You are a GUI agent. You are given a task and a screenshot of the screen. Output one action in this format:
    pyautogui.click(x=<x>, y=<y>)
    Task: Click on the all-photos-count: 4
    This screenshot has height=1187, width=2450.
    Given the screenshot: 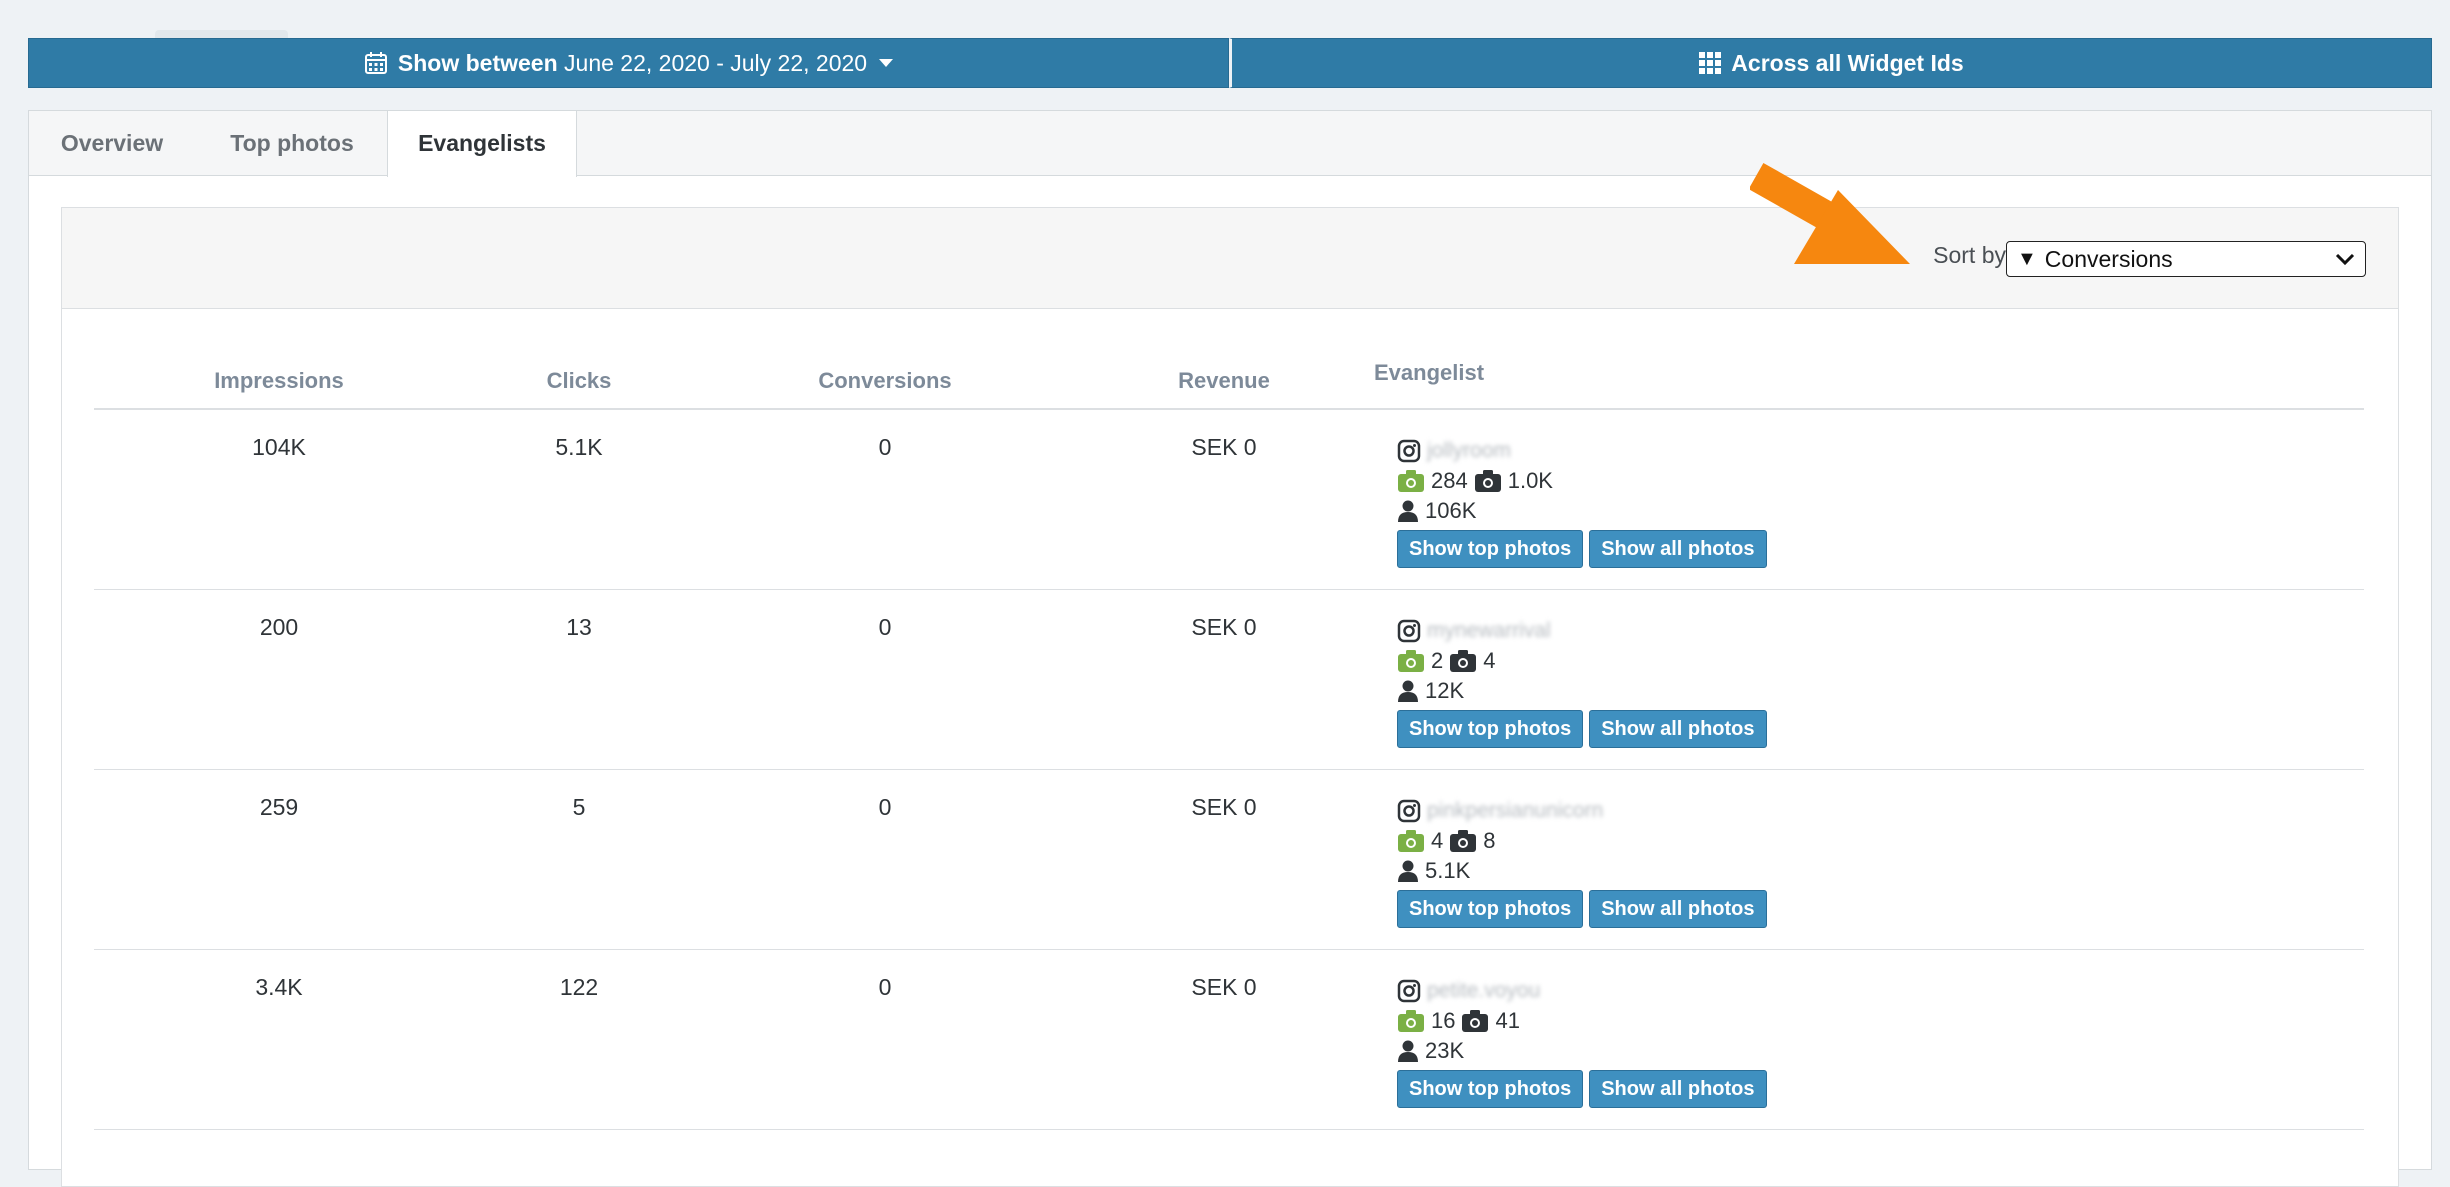 What is the action you would take?
    pyautogui.click(x=1489, y=660)
    